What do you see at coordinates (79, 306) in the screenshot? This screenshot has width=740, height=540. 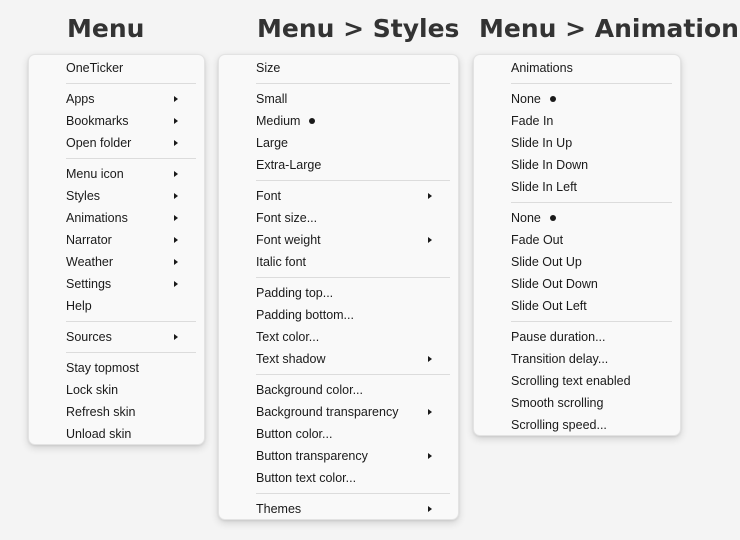 I see `menu-item-label: Help` at bounding box center [79, 306].